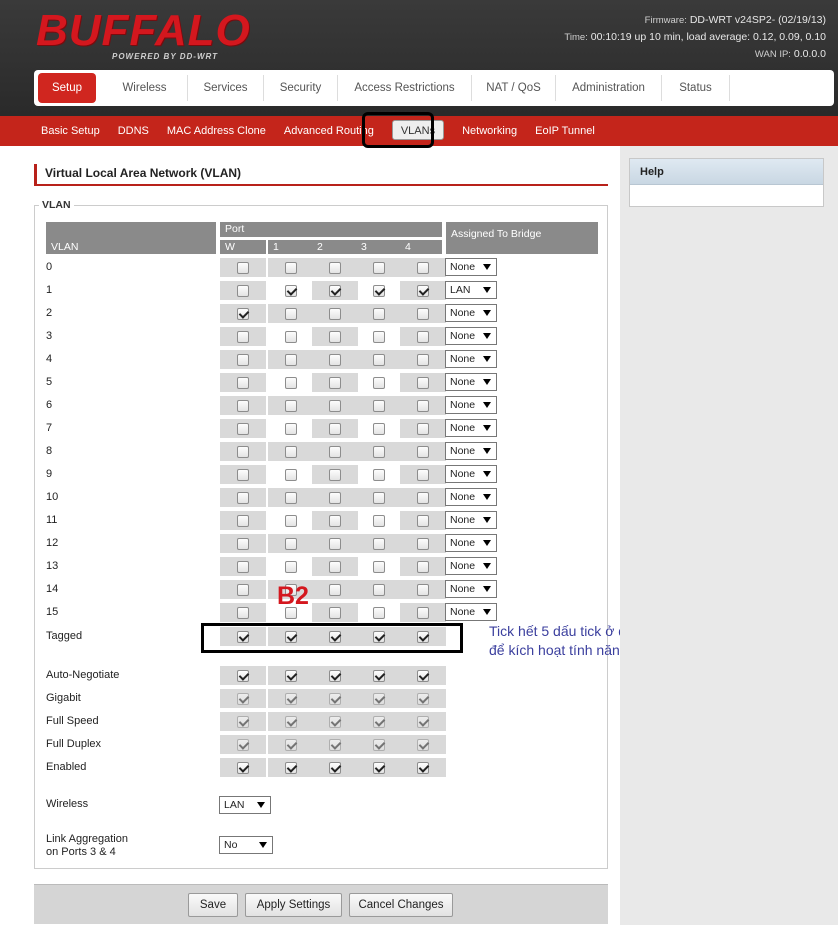 The height and width of the screenshot is (925, 838). What do you see at coordinates (489, 131) in the screenshot?
I see `sub-nav-networking: Networking` at bounding box center [489, 131].